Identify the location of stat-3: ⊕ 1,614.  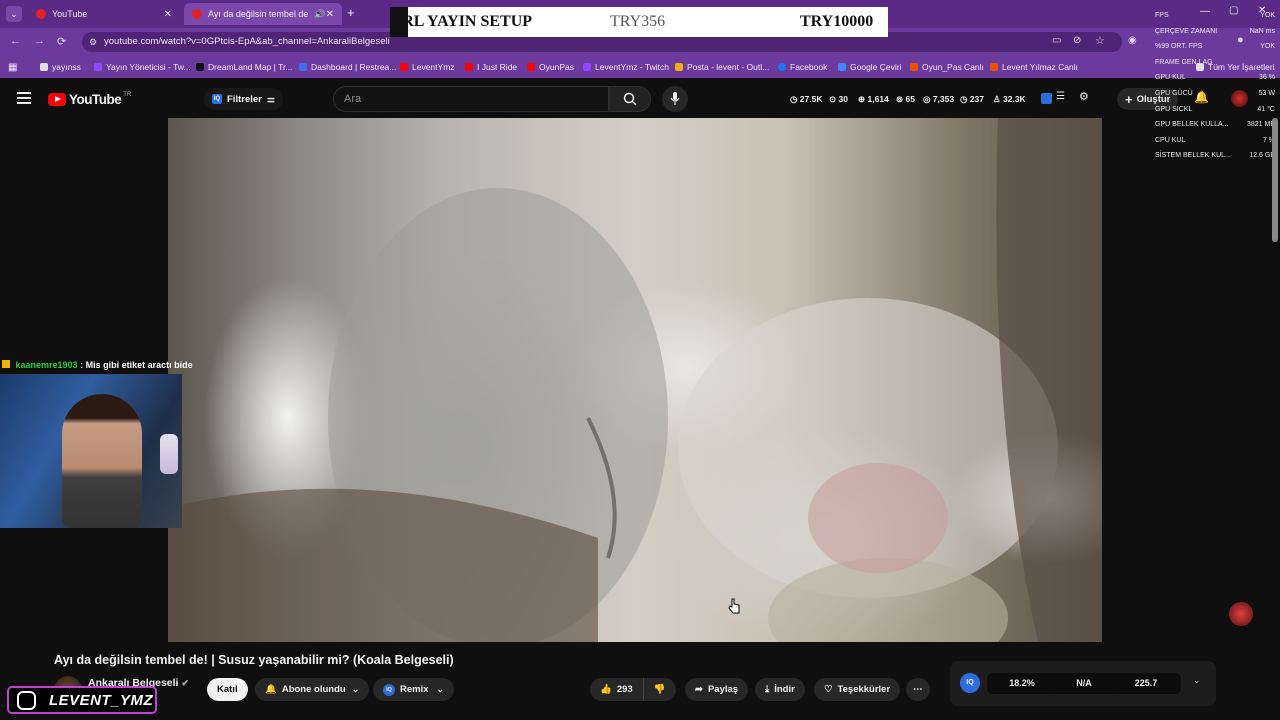
(873, 99).